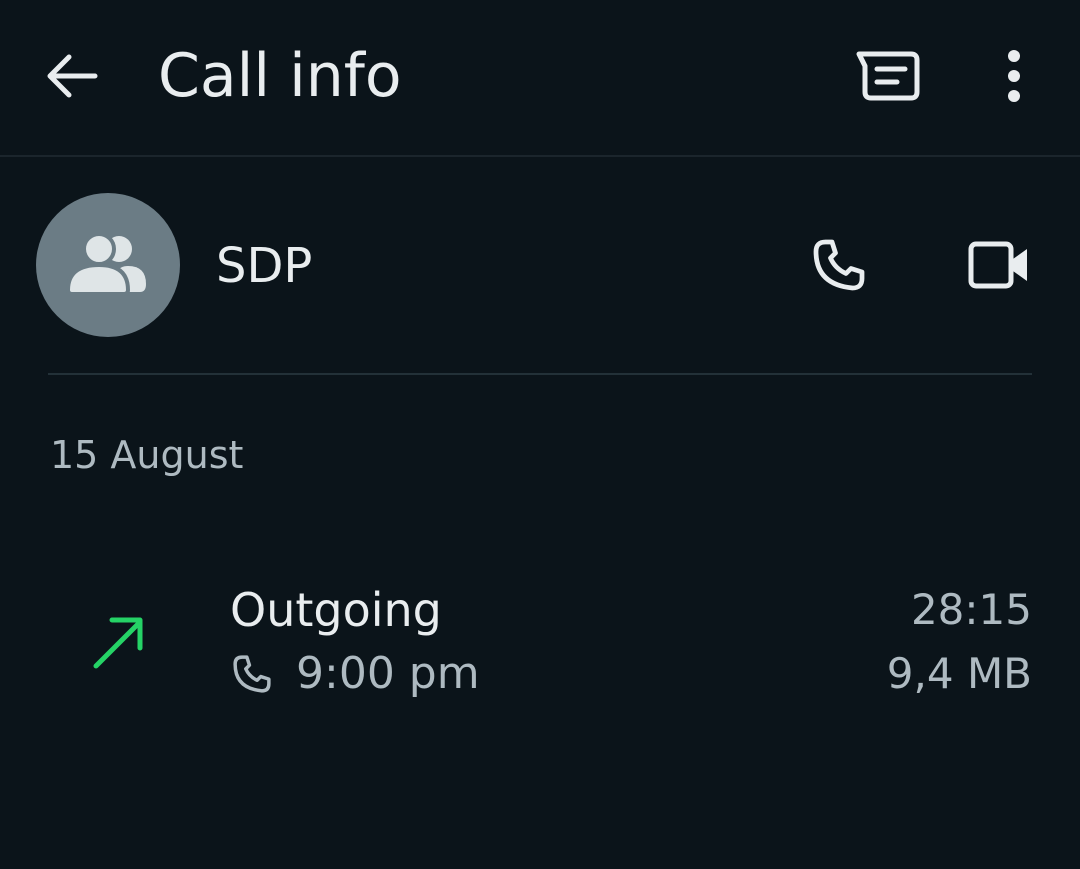 The height and width of the screenshot is (869, 1080). What do you see at coordinates (336, 610) in the screenshot?
I see `call-type-label: Outgoing` at bounding box center [336, 610].